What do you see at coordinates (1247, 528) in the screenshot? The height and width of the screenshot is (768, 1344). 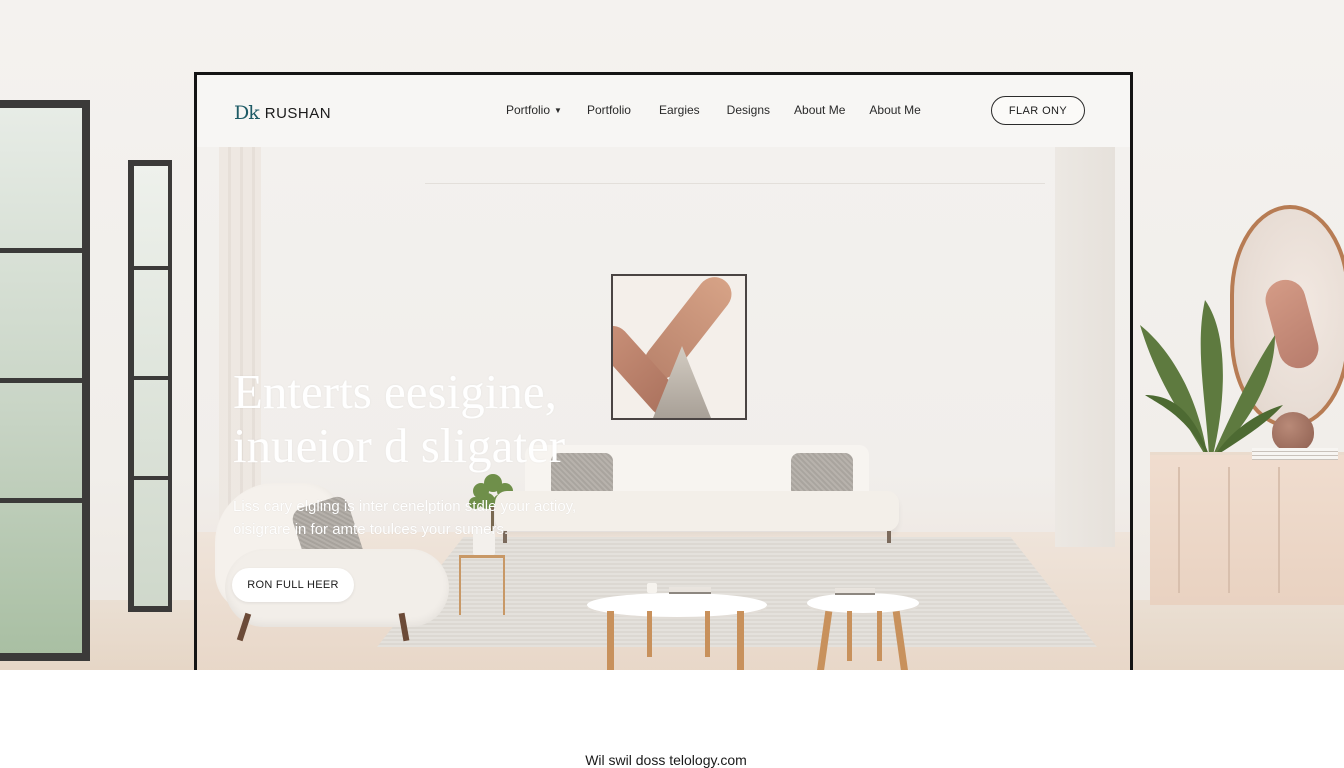 I see `room-credenza` at bounding box center [1247, 528].